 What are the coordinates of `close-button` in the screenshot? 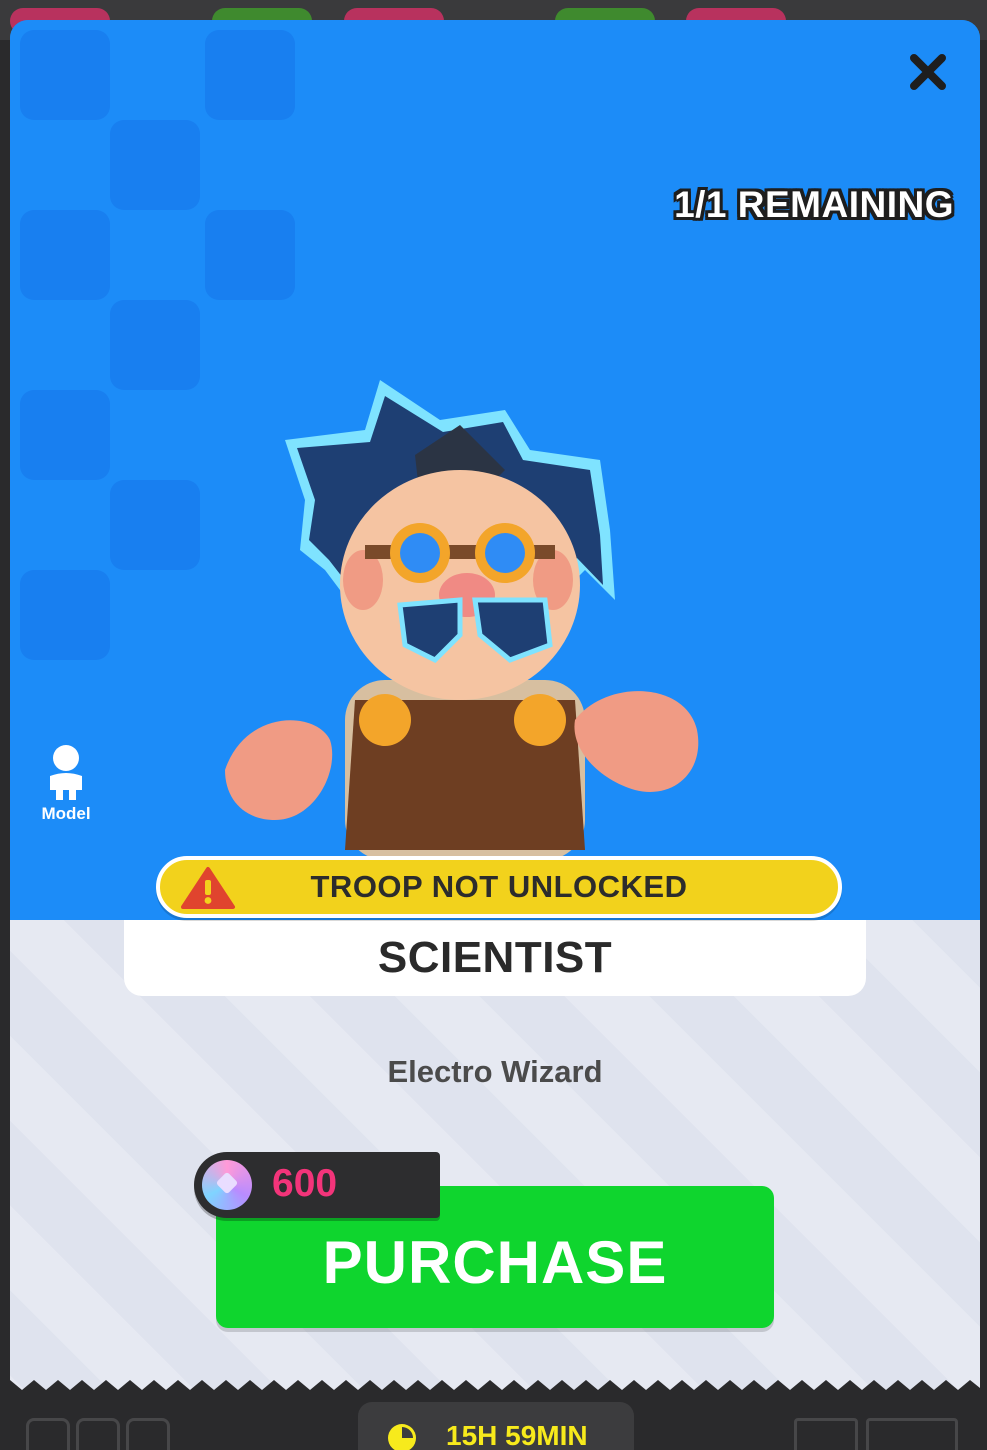 It's located at (928, 72).